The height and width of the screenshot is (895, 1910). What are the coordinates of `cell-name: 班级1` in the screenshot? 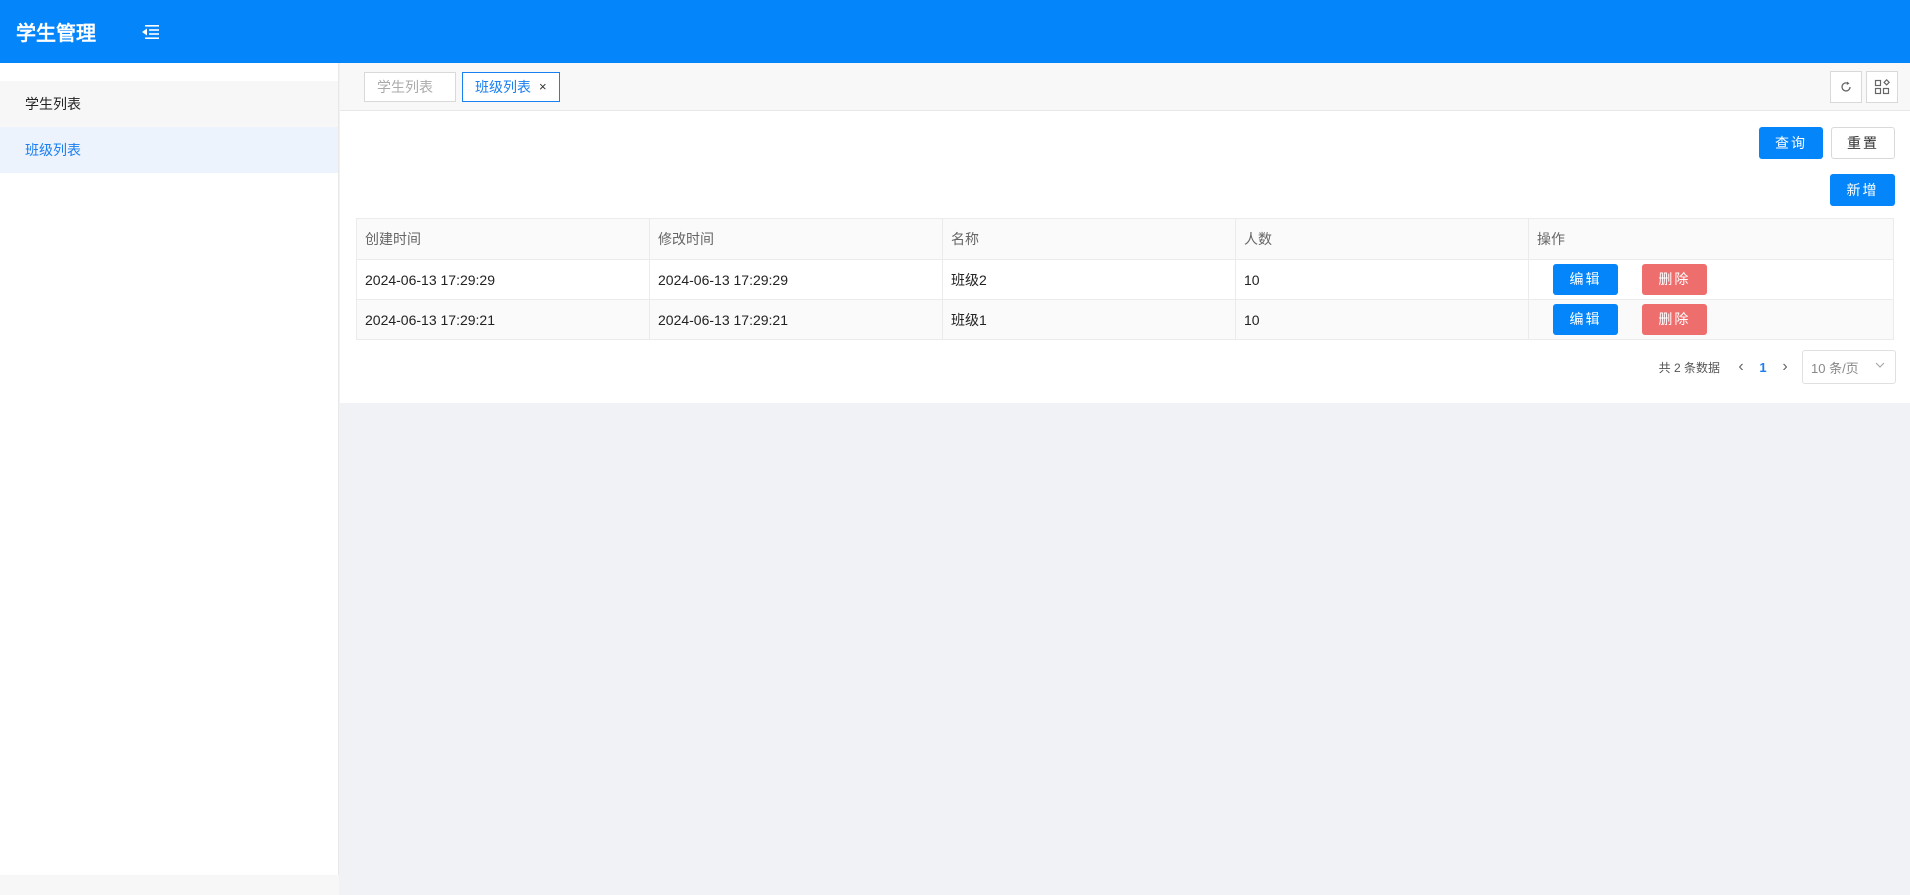 It's located at (1089, 319).